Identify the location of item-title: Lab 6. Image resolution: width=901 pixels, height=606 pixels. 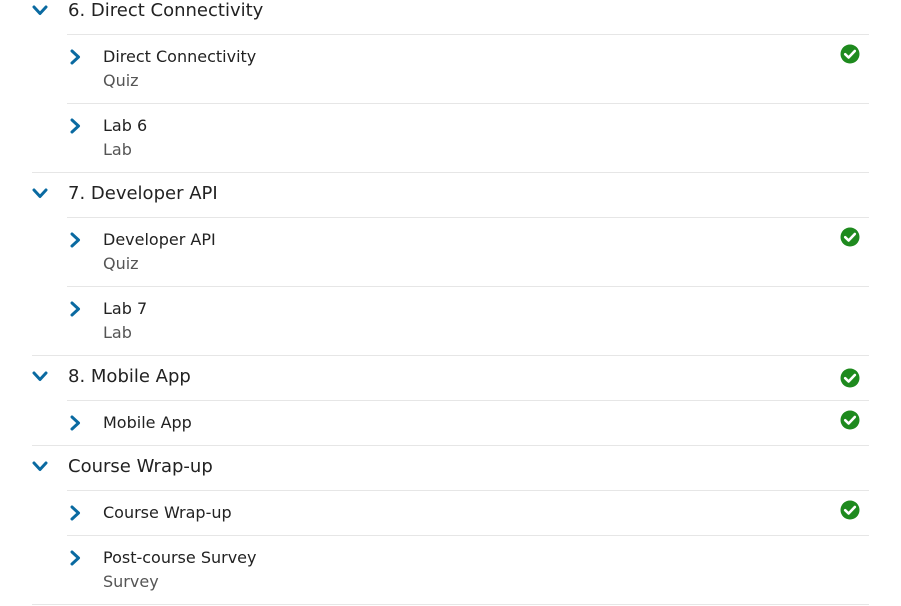
(125, 125).